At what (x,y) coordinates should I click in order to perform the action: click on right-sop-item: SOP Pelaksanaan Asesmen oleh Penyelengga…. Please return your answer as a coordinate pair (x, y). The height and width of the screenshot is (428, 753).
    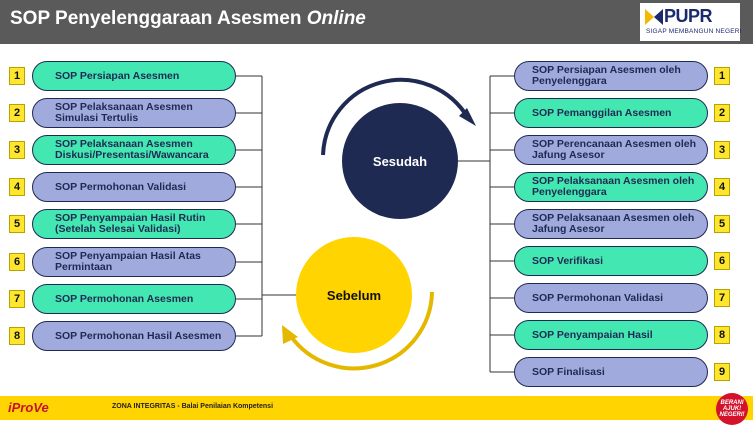
    Looking at the image, I should click on (611, 187).